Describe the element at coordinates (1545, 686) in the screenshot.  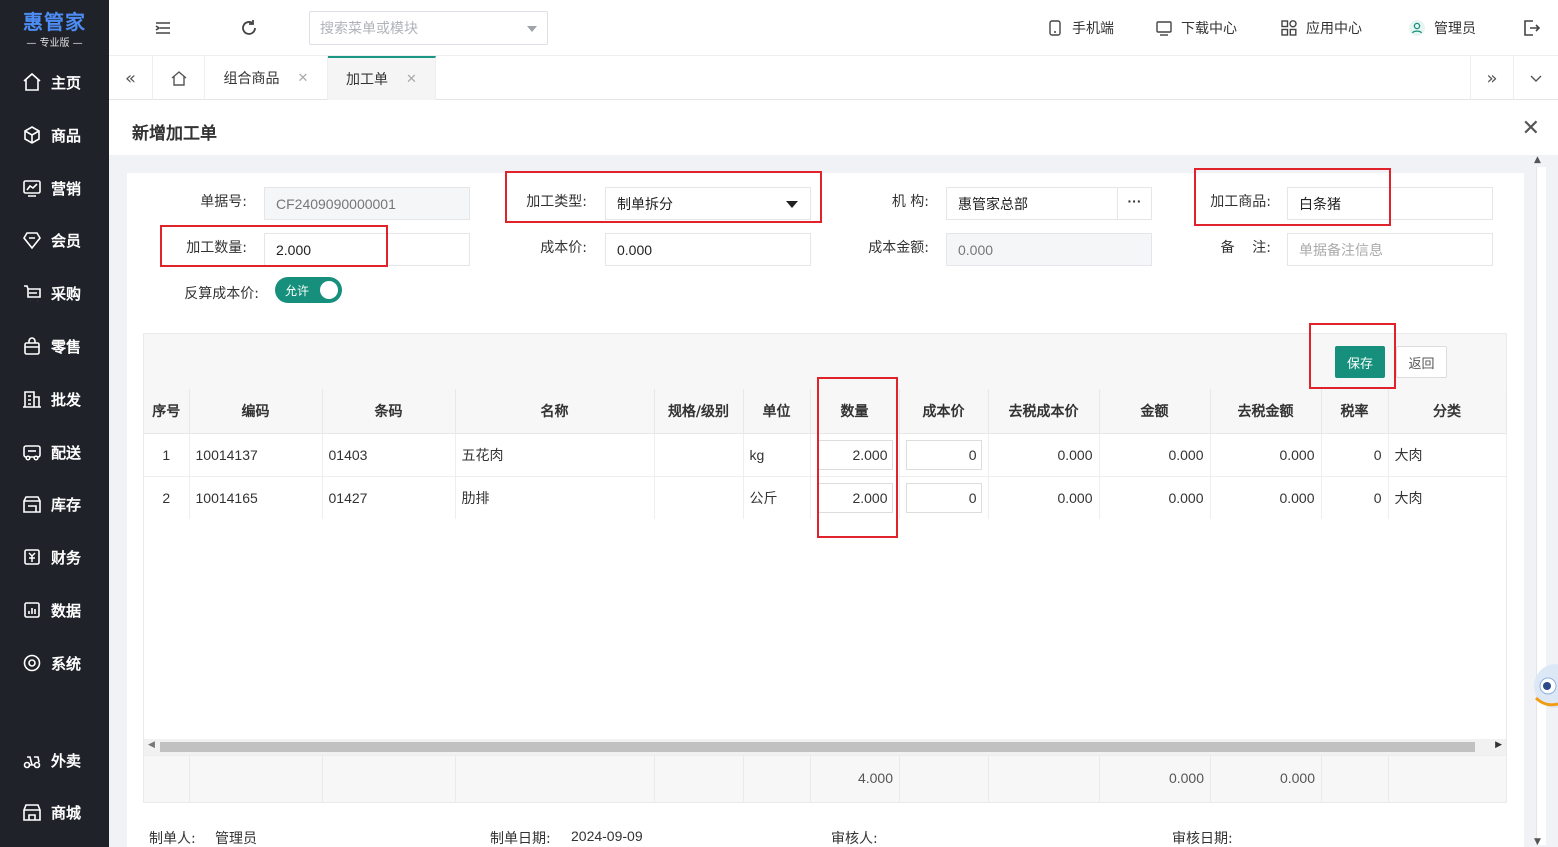
I see `assistant-robot-icon` at that location.